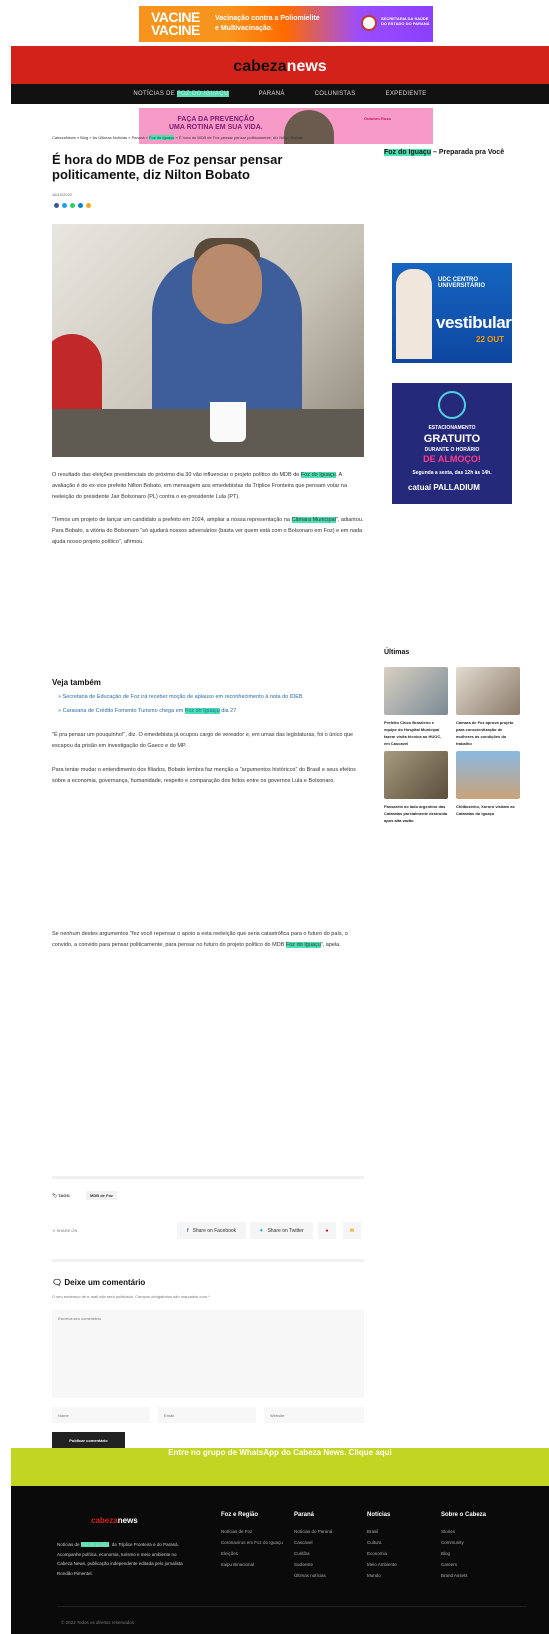 The height and width of the screenshot is (1634, 549). What do you see at coordinates (211, 1230) in the screenshot?
I see `share-facebook-button: f Share on Facebook` at bounding box center [211, 1230].